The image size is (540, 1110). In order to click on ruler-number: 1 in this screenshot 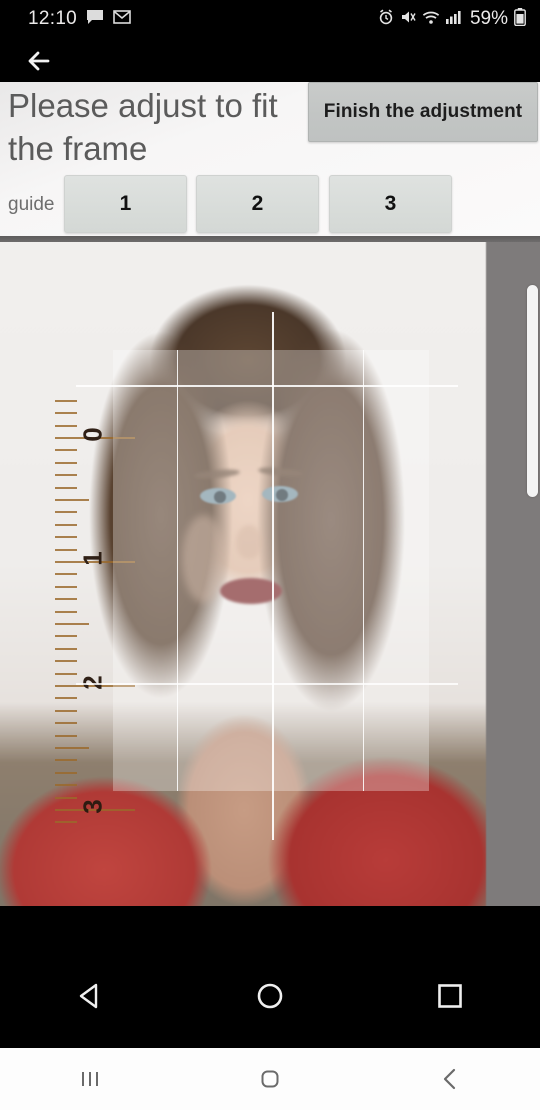, I will do `click(92, 558)`.